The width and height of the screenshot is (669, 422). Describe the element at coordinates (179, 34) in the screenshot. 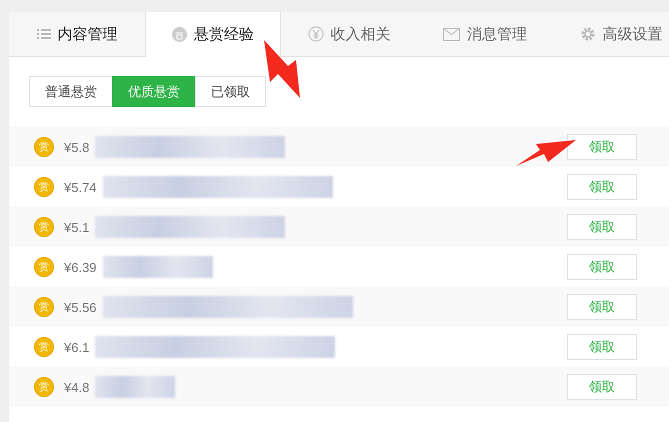

I see `coin-icon` at that location.